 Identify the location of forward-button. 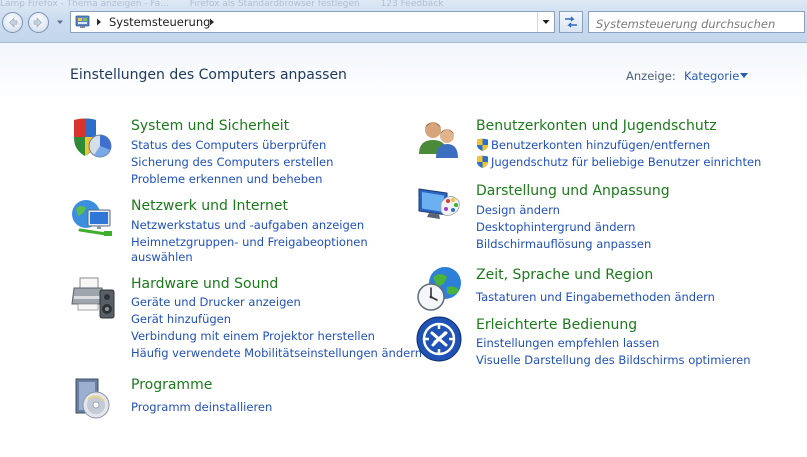
(38, 22).